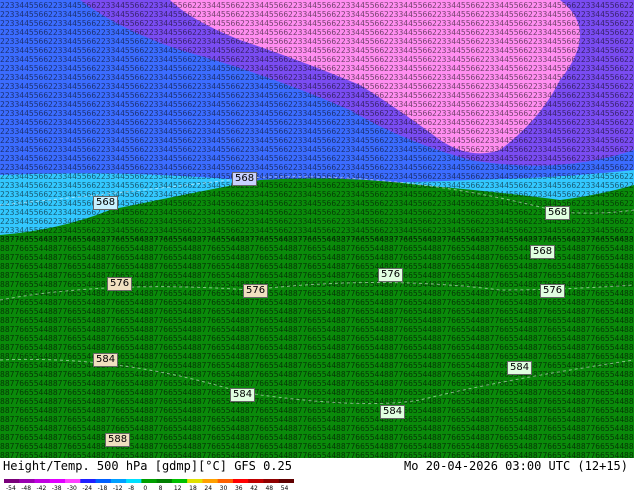 This screenshot has width=634, height=490. What do you see at coordinates (224, 487) in the screenshot?
I see `colorbar-tick-label: 30` at bounding box center [224, 487].